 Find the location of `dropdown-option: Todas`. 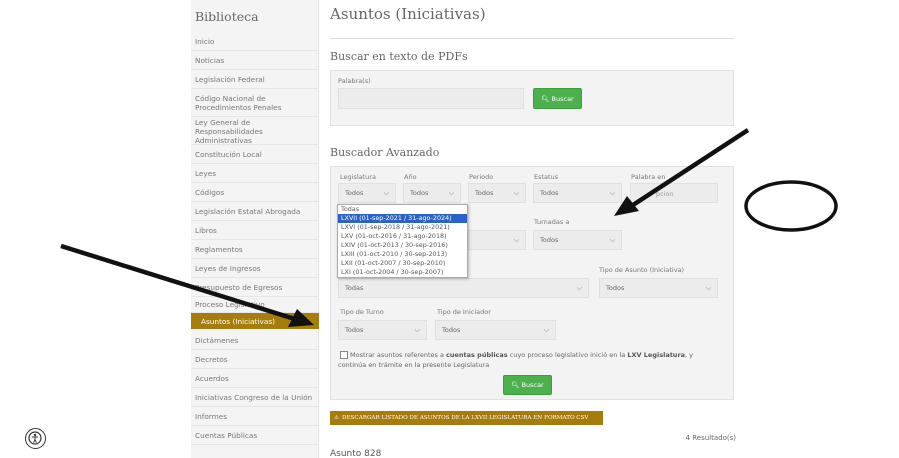

dropdown-option: Todas is located at coordinates (402, 209).